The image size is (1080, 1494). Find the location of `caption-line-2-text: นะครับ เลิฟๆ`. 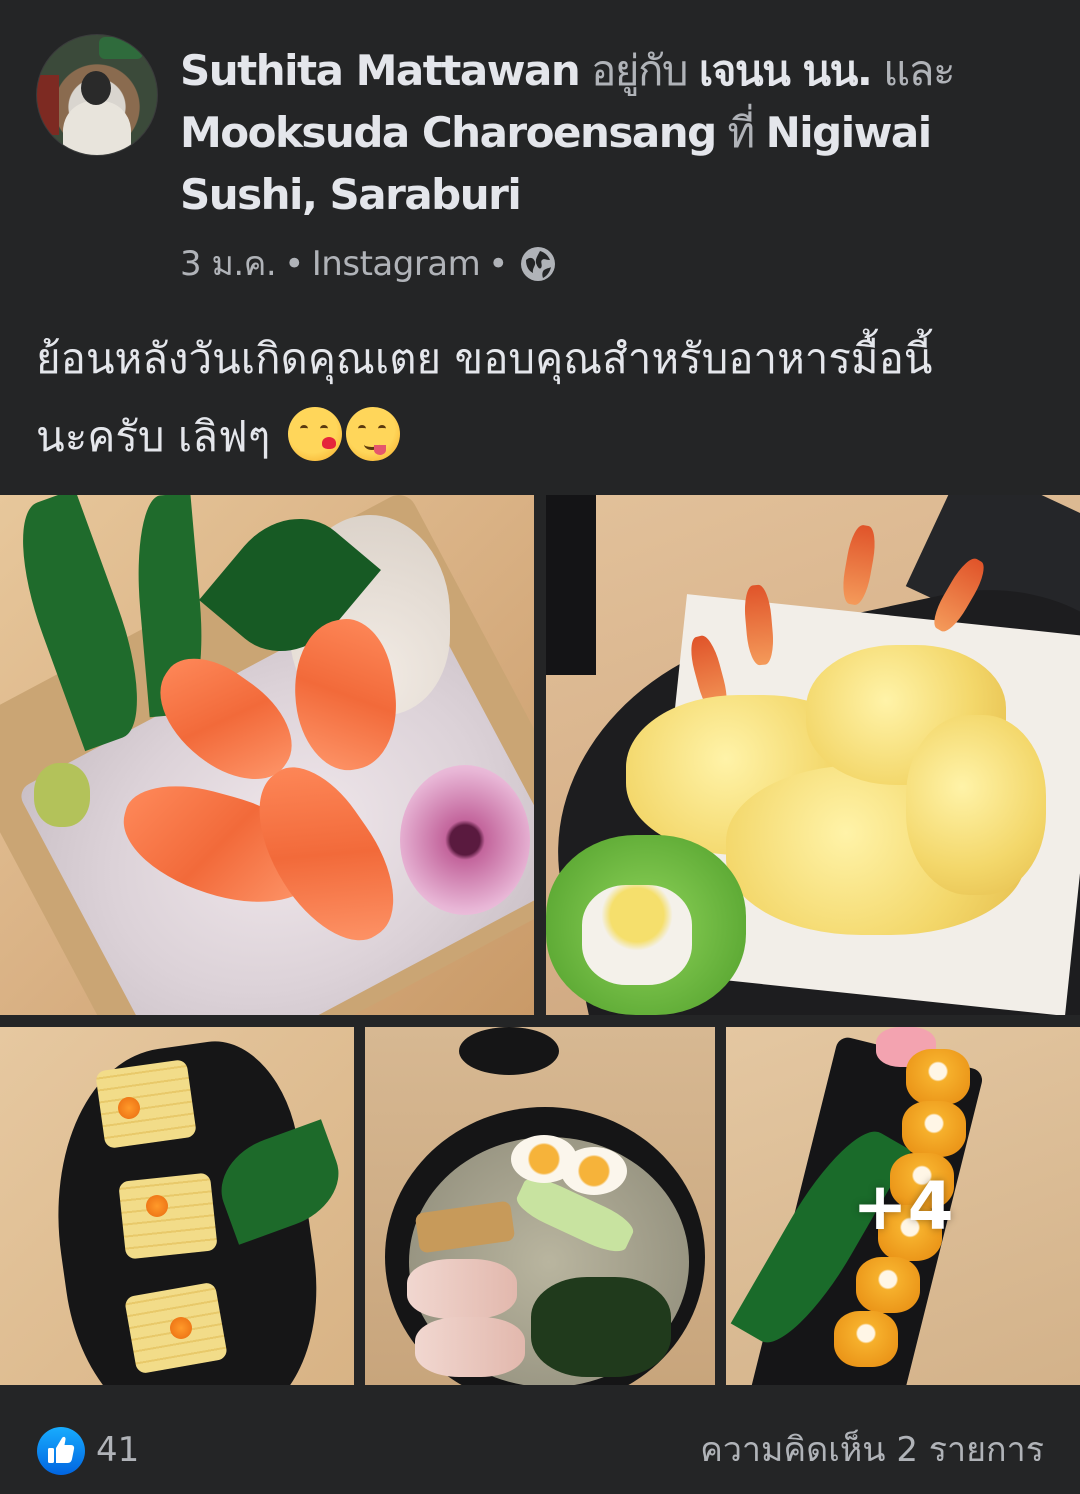

caption-line-2-text: นะครับ เลิฟๆ is located at coordinates (153, 436).